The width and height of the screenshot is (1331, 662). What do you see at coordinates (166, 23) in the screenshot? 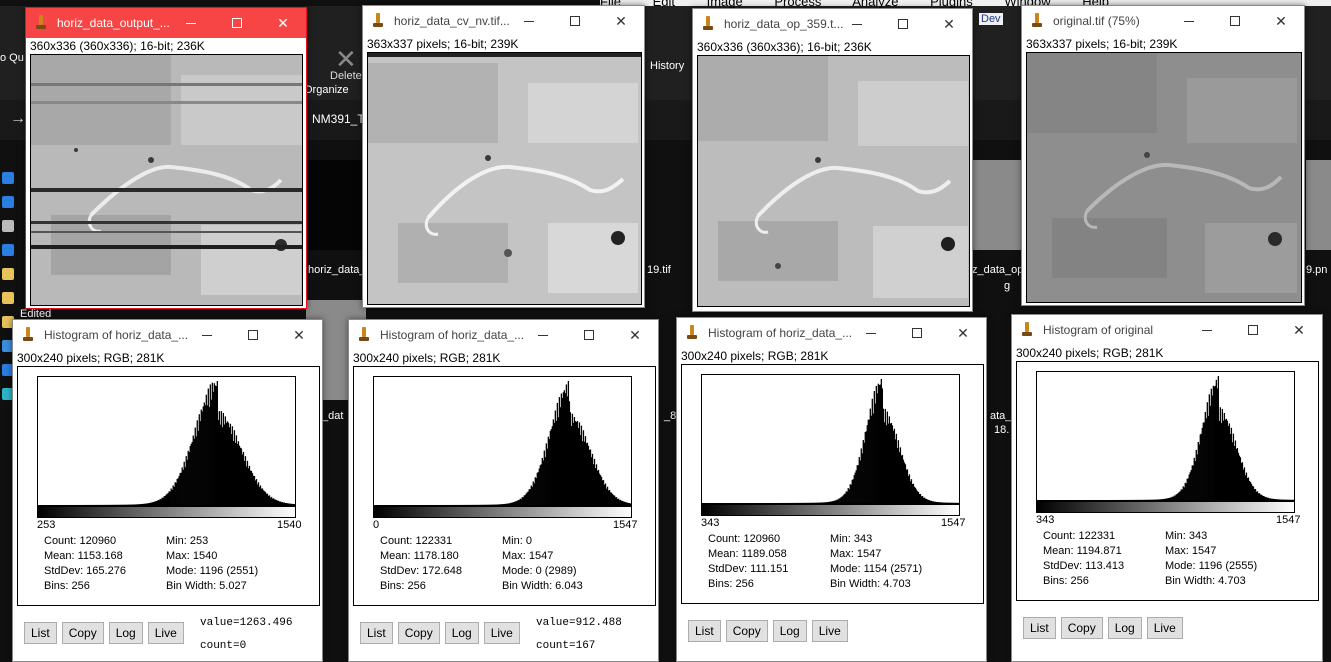
I see `window-titlebar: horiz_data_output_... ✕` at bounding box center [166, 23].